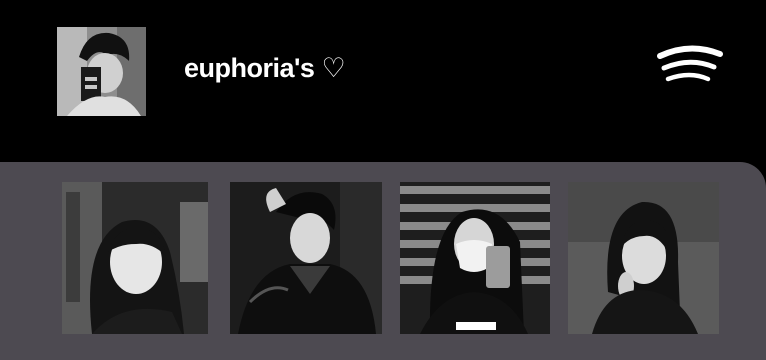 The height and width of the screenshot is (360, 766). What do you see at coordinates (690, 66) in the screenshot?
I see `spotify-icon` at bounding box center [690, 66].